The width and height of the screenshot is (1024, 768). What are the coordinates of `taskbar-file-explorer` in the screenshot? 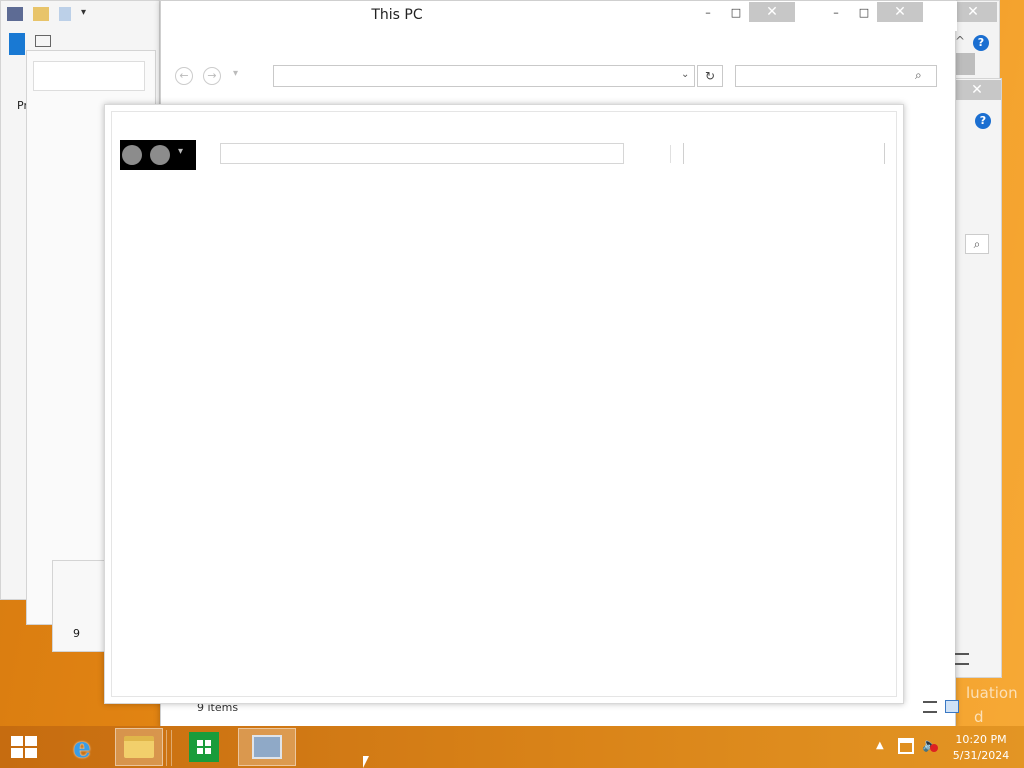 It's located at (139, 747).